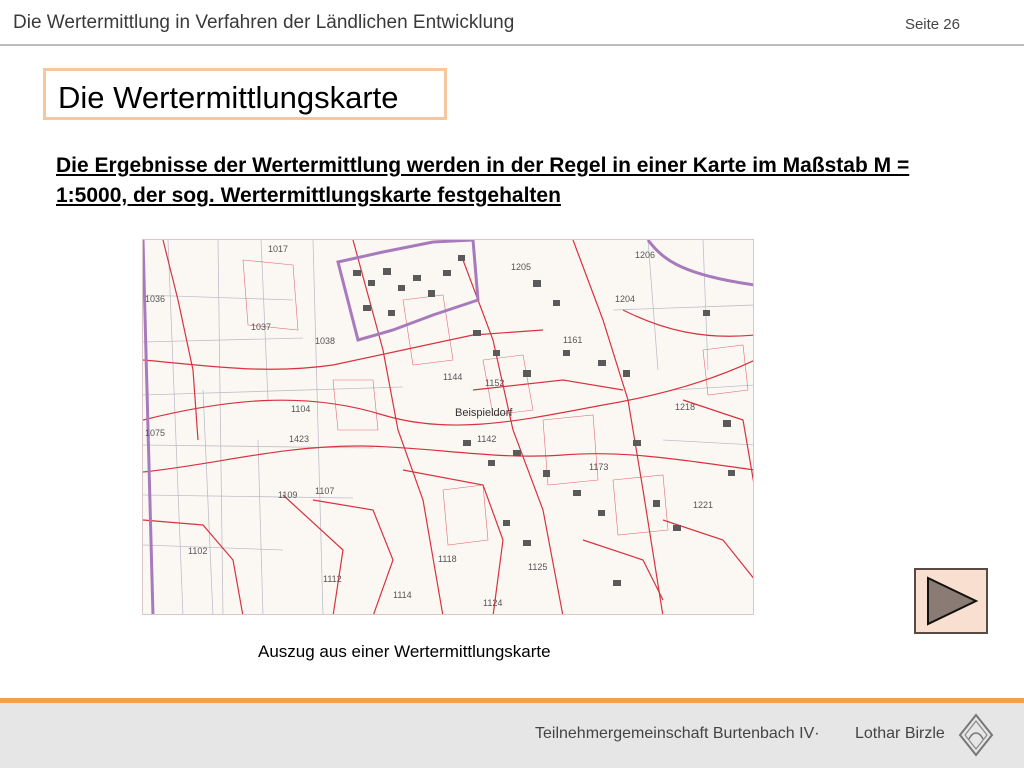  I want to click on parcel-label: 1124, so click(492, 603).